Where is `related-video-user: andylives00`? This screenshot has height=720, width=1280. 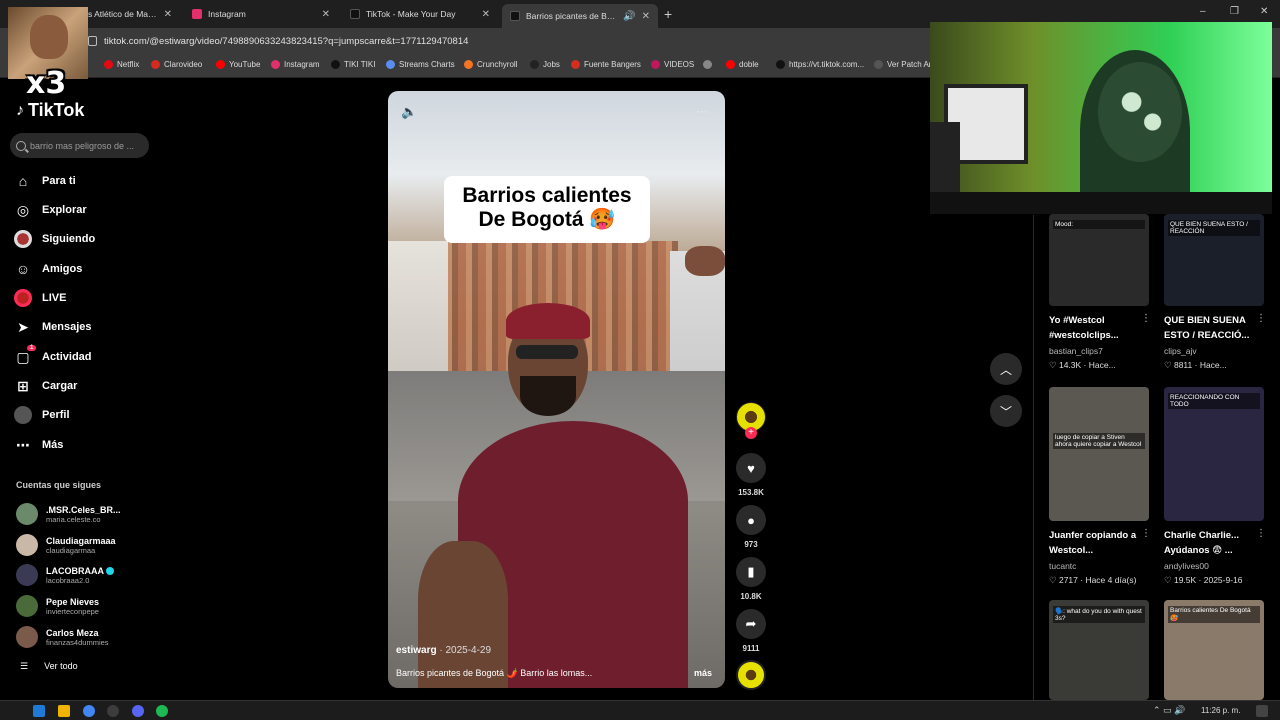
related-video-user: andylives00 is located at coordinates (1186, 566).